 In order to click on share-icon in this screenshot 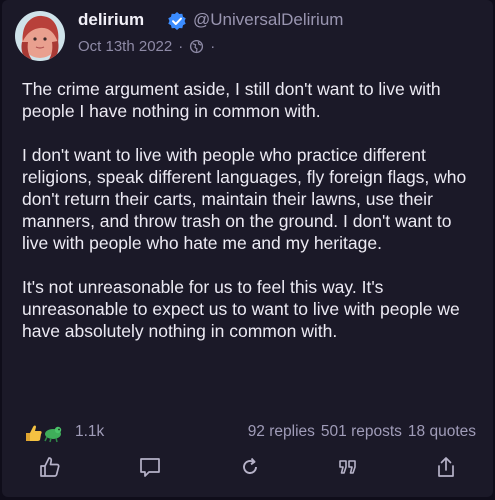, I will do `click(446, 467)`.